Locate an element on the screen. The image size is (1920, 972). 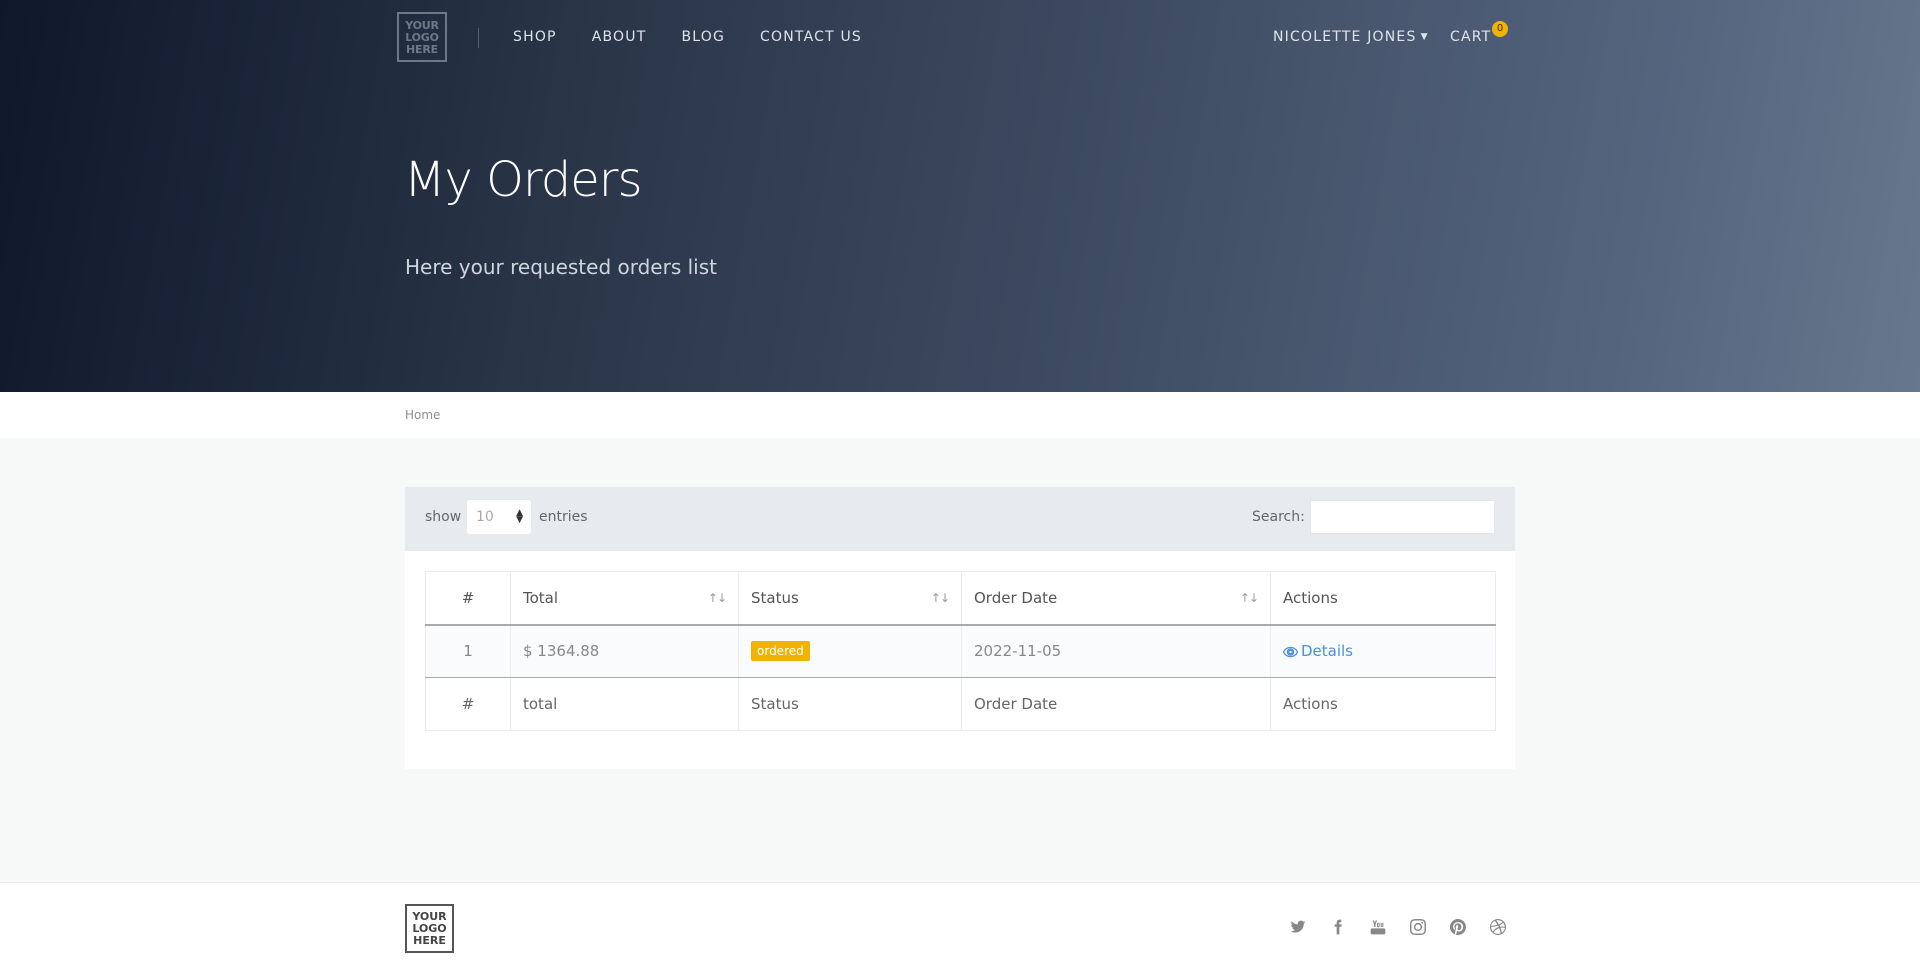
user-name: NICOLETTE JONES is located at coordinates (1345, 37).